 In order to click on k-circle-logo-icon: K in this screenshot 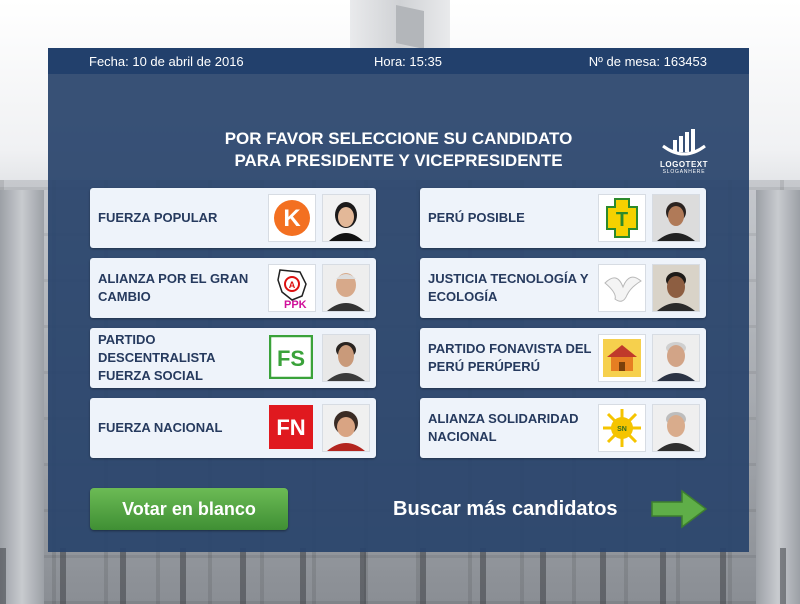, I will do `click(292, 218)`.